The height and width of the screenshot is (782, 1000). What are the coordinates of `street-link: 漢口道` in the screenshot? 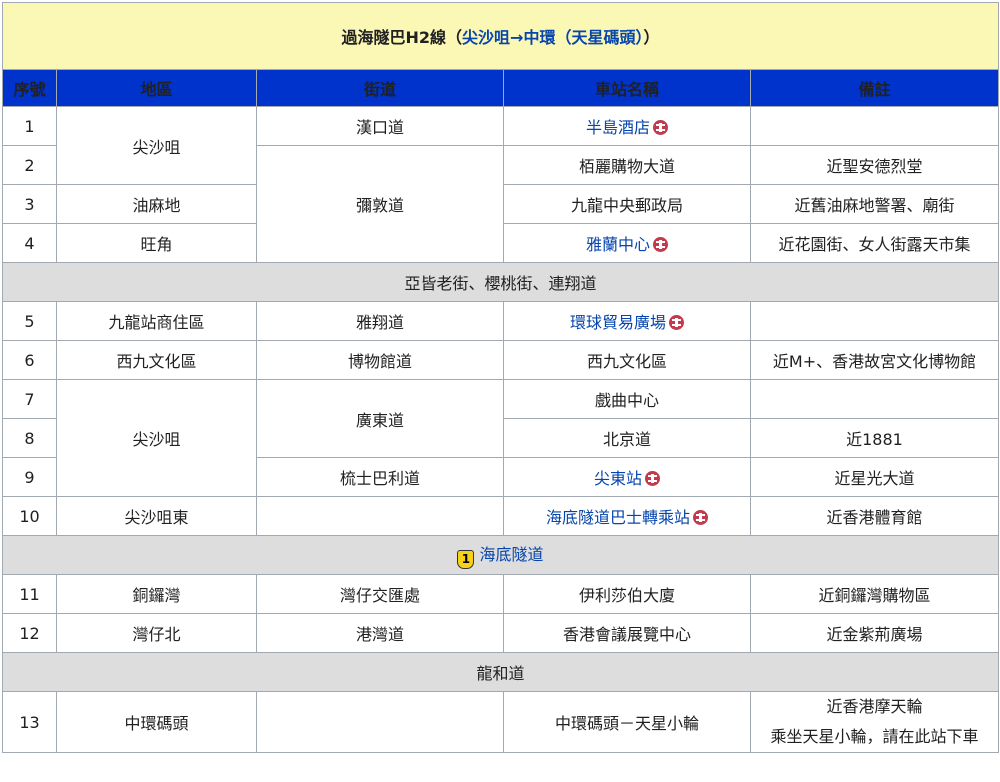 It's located at (380, 126).